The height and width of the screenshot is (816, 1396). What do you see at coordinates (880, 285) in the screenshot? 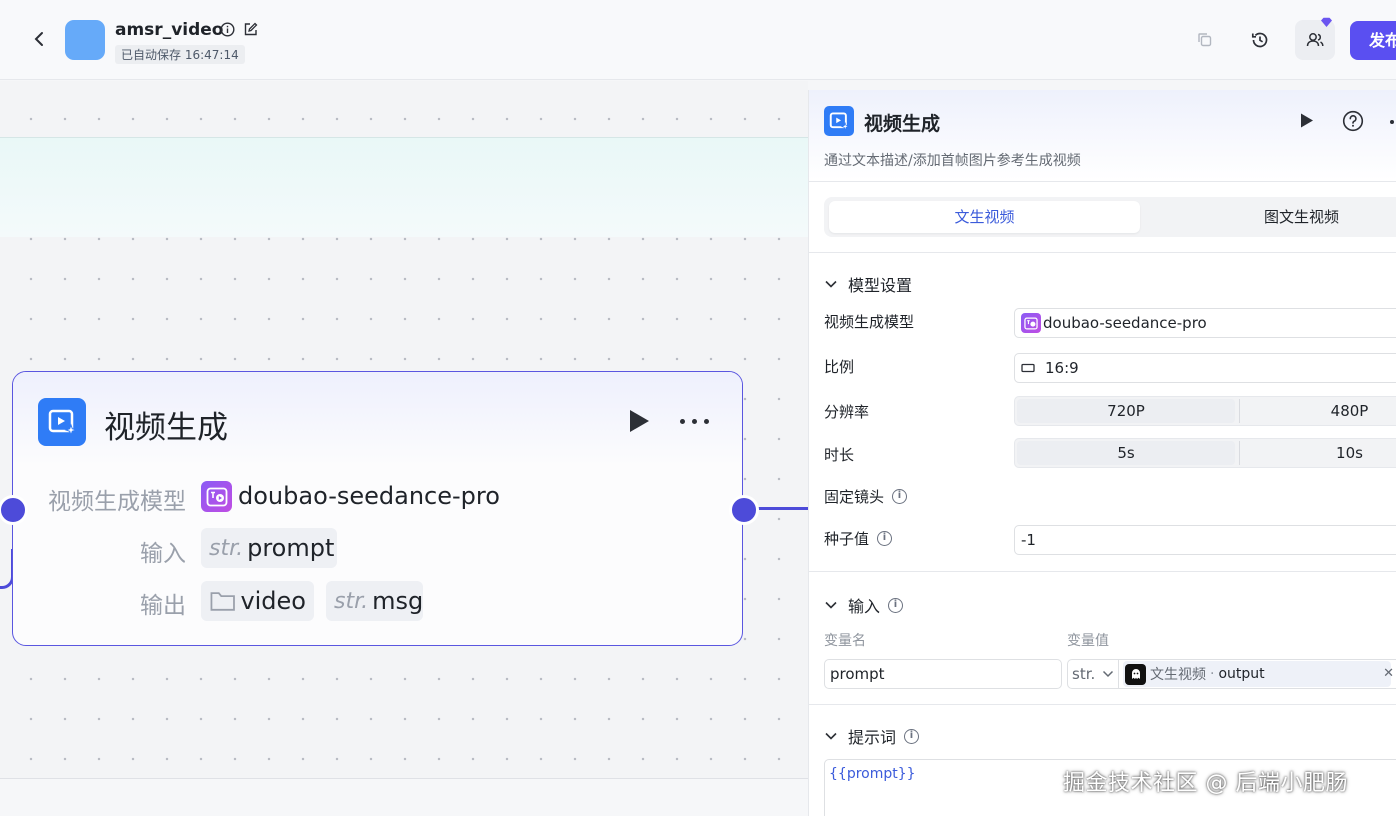
I see `model-settings-title: 模型设置` at bounding box center [880, 285].